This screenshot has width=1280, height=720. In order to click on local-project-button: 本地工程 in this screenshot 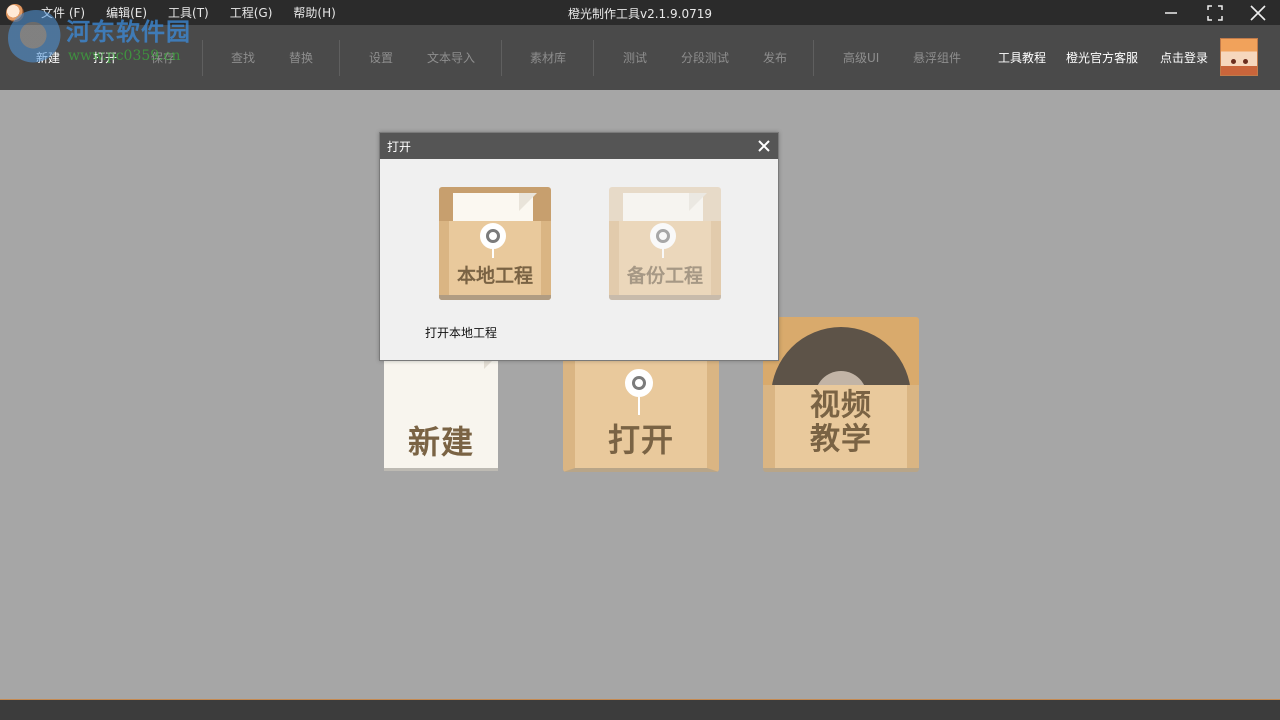, I will do `click(495, 243)`.